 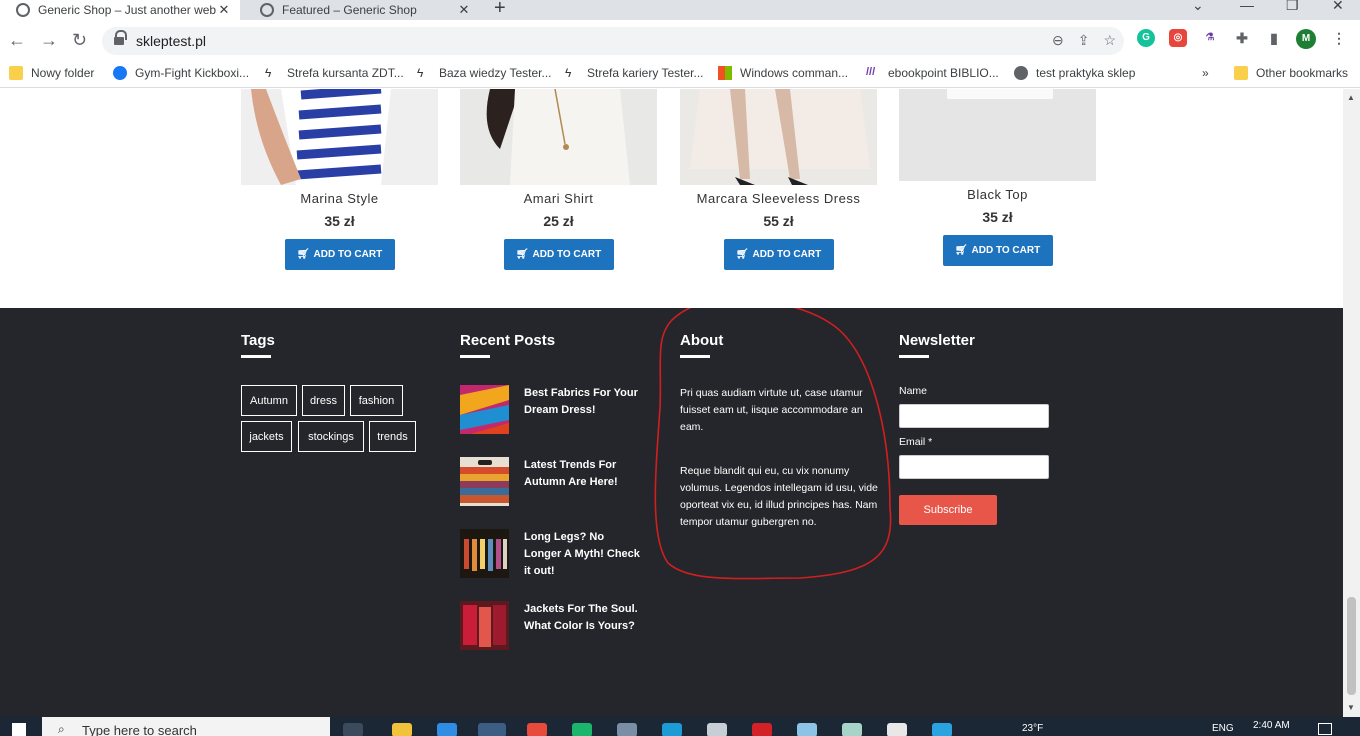 I want to click on tag-stockings: stockings, so click(x=331, y=436).